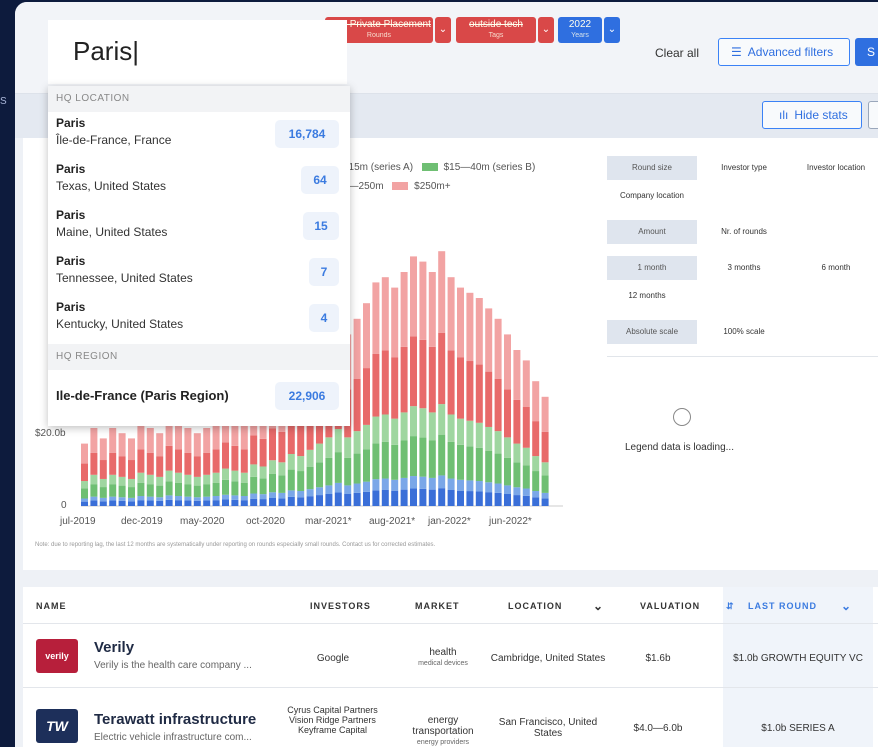 This screenshot has height=747, width=878. I want to click on control-round-size: Round size, so click(652, 168).